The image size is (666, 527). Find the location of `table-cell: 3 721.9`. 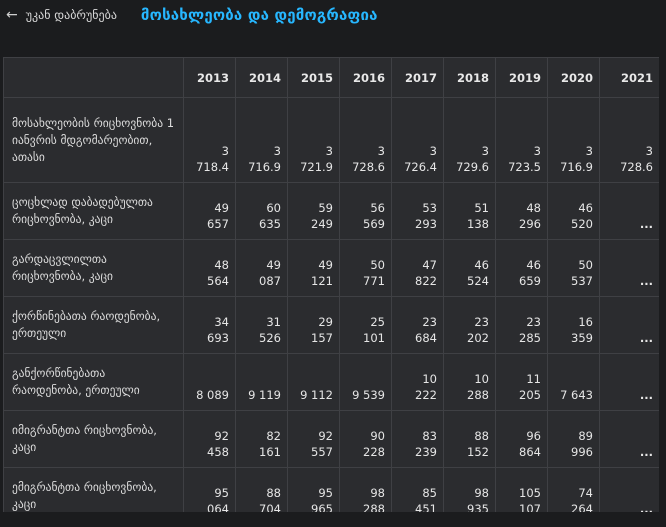

table-cell: 3 721.9 is located at coordinates (313, 140).